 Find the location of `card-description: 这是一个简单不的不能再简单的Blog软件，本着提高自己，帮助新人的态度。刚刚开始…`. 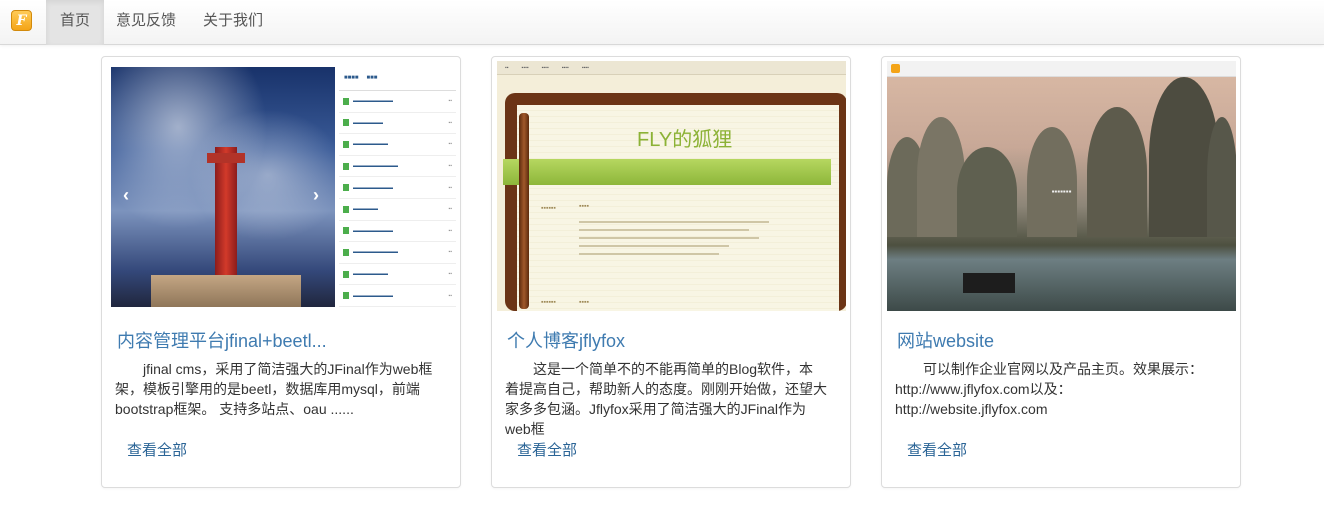

card-description: 这是一个简单不的不能再简单的Blog软件，本着提高自己，帮助新人的态度。刚刚开始… is located at coordinates (666, 399).